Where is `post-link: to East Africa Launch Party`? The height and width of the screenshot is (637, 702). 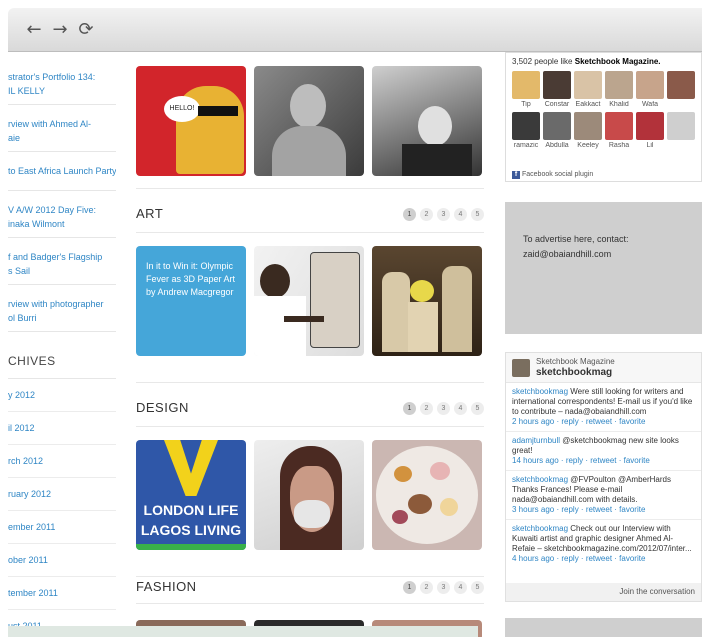
post-link: to East Africa Launch Party is located at coordinates (62, 171).